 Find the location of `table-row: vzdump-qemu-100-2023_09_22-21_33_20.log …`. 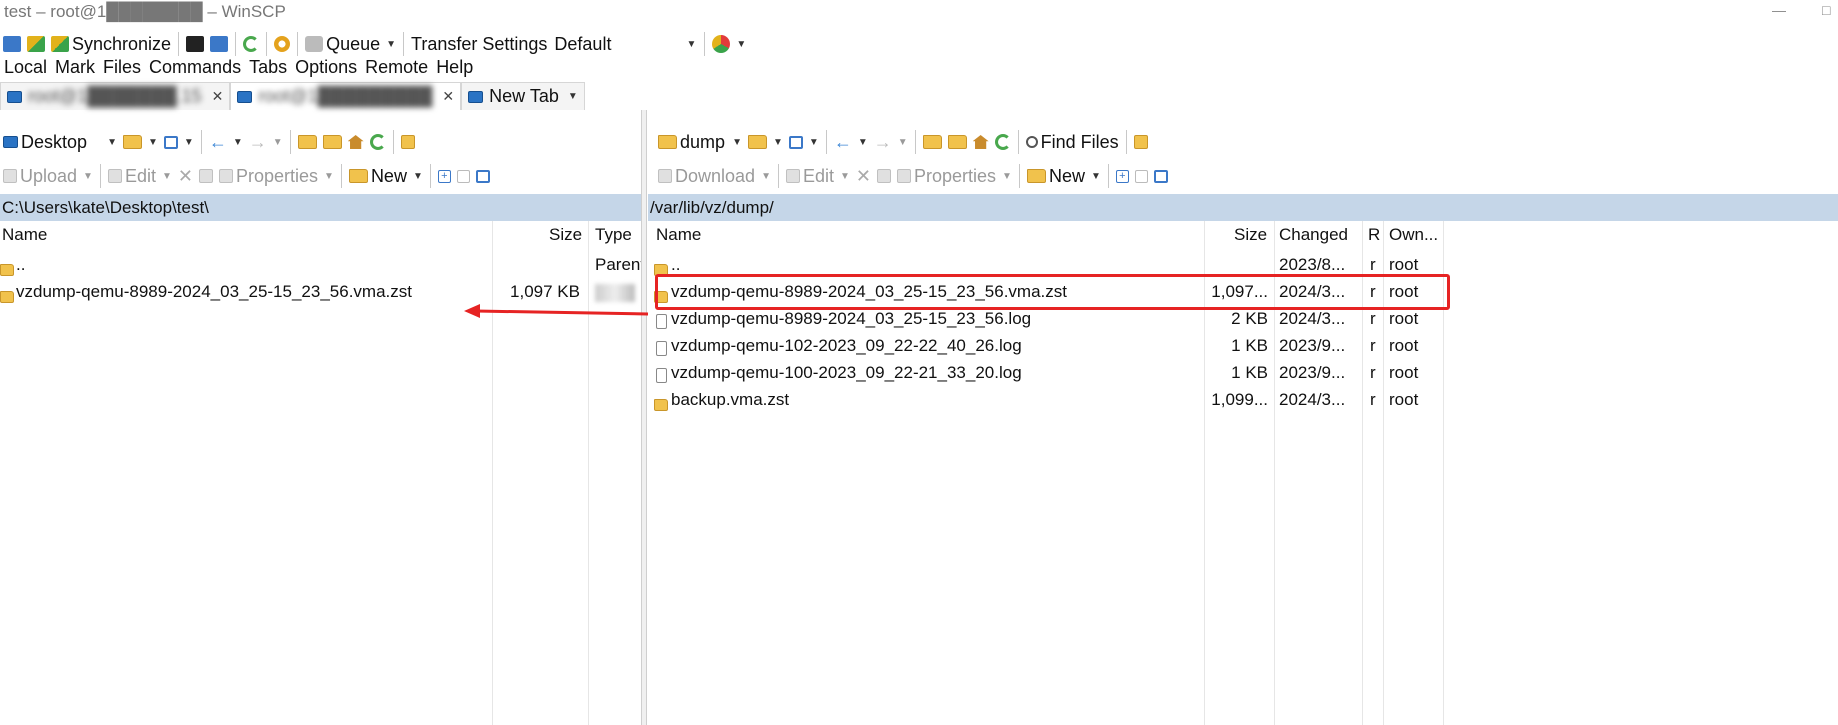

table-row: vzdump-qemu-100-2023_09_22-21_33_20.log … is located at coordinates (1048, 372).